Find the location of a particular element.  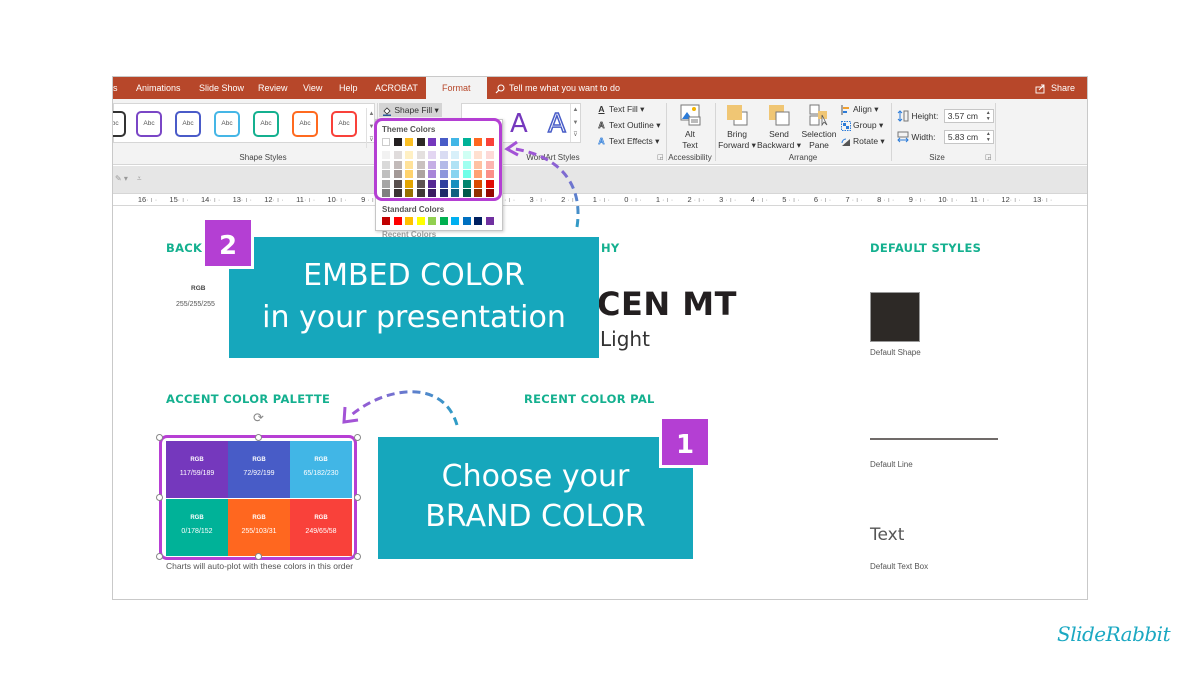

arrows-overlay is located at coordinates (461, 283).